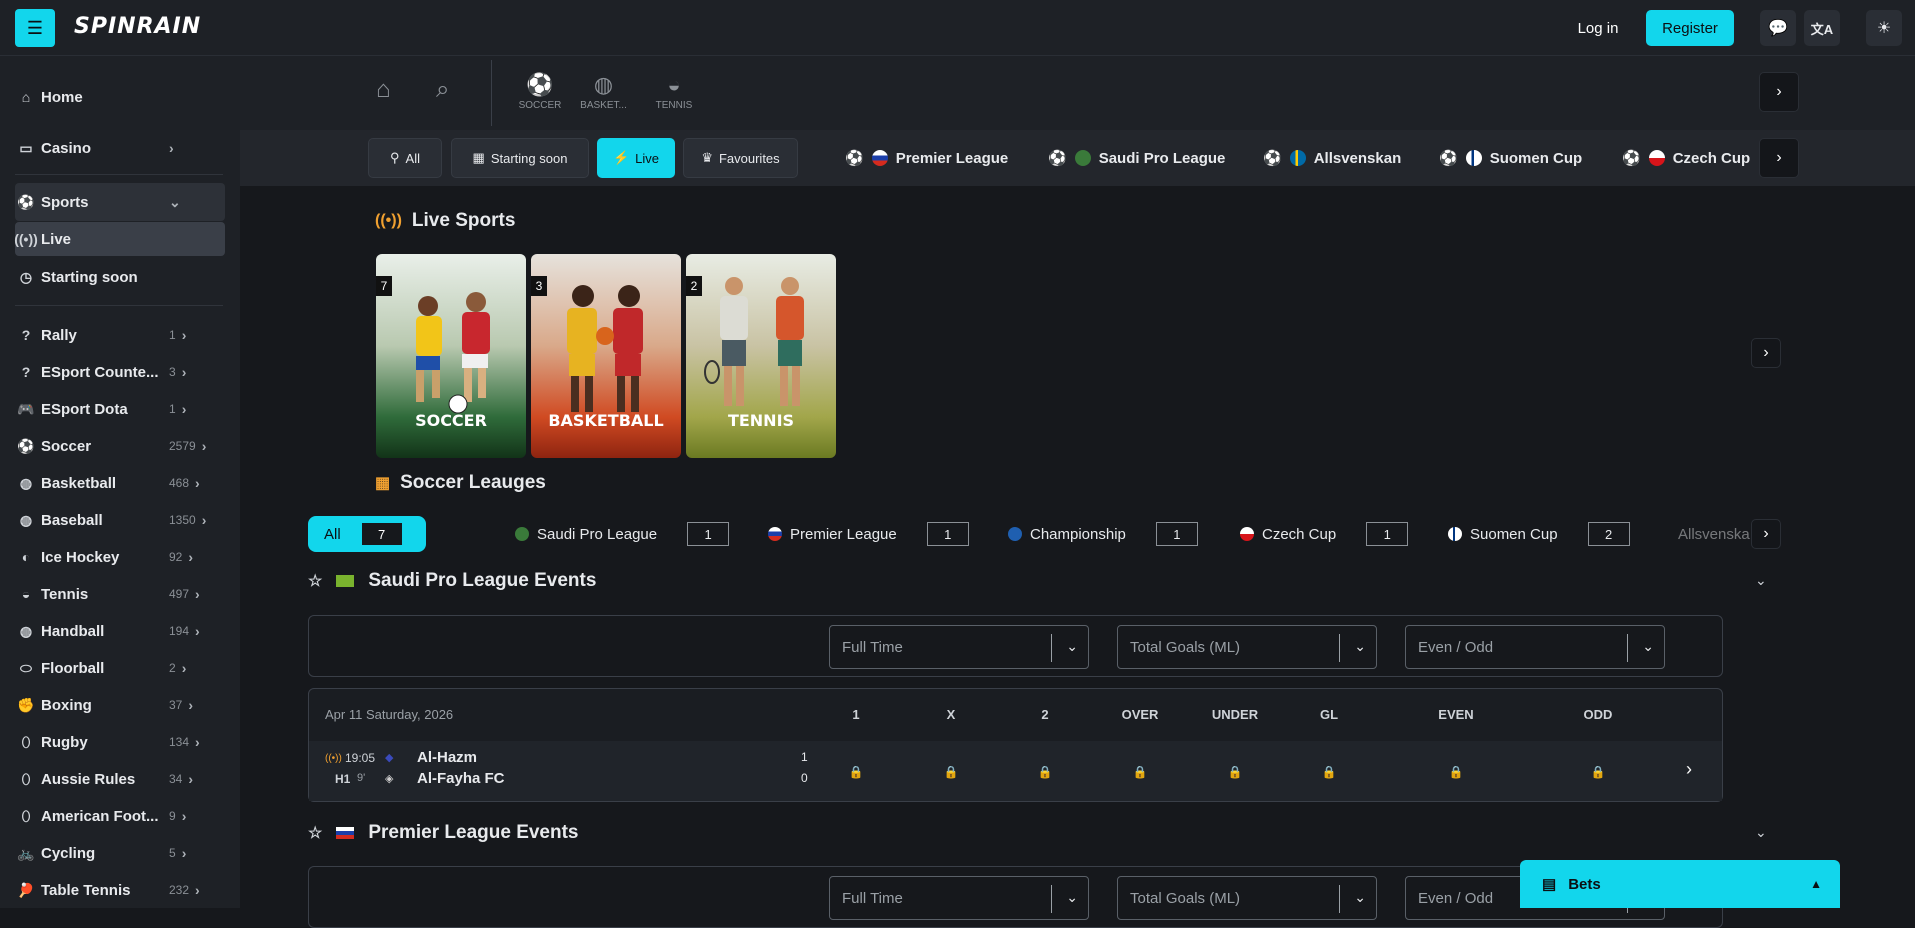 This screenshot has width=1915, height=928. I want to click on floorball-icon: ⬭, so click(26, 667).